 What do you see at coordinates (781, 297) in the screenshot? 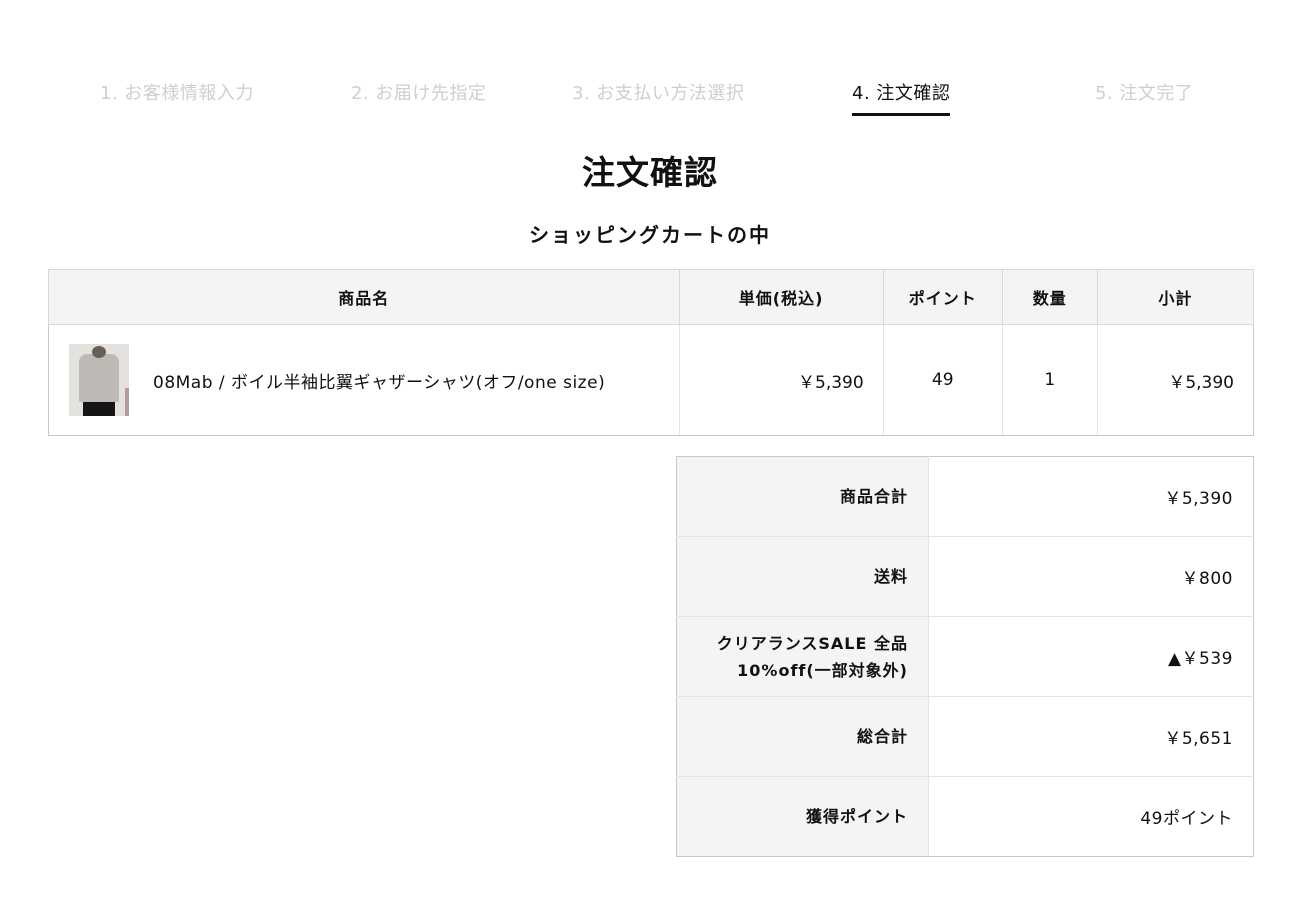
I see `header-unit-price: 単価(税込)` at bounding box center [781, 297].